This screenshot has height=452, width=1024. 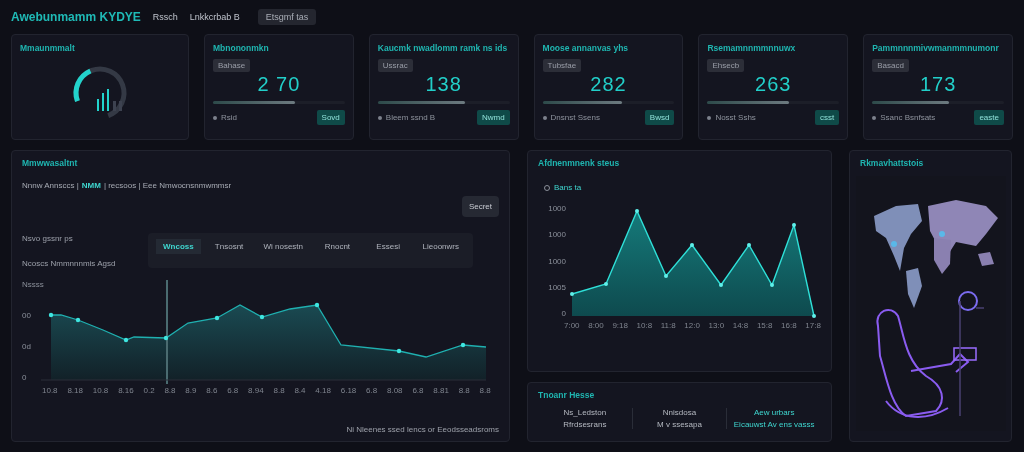 I want to click on axis-label: 16:8, so click(x=789, y=325).